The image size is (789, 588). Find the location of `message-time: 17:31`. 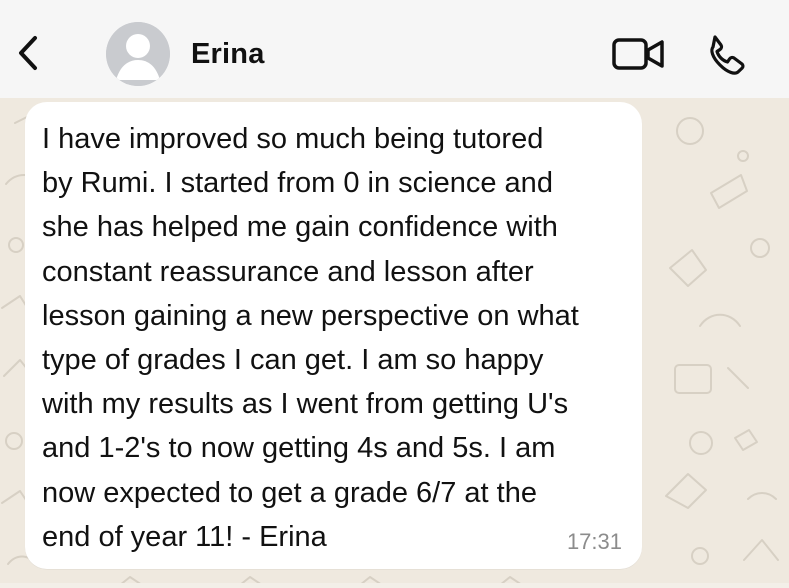

message-time: 17:31 is located at coordinates (594, 541).